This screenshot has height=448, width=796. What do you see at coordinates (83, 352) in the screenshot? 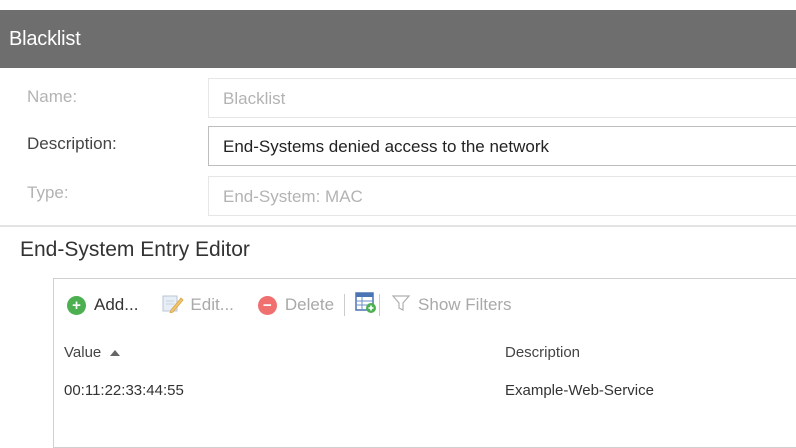
I see `column-header-value-label: Value` at bounding box center [83, 352].